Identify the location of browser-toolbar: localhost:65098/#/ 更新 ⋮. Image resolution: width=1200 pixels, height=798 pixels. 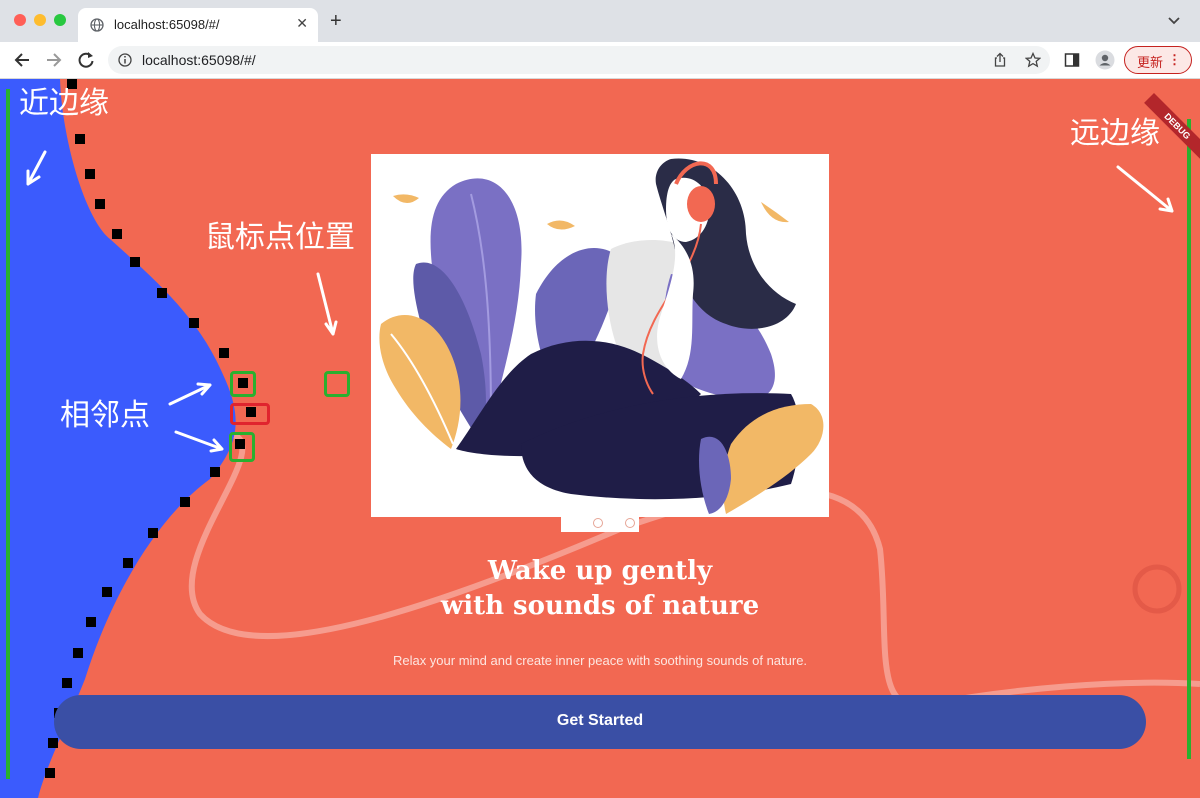
(600, 60).